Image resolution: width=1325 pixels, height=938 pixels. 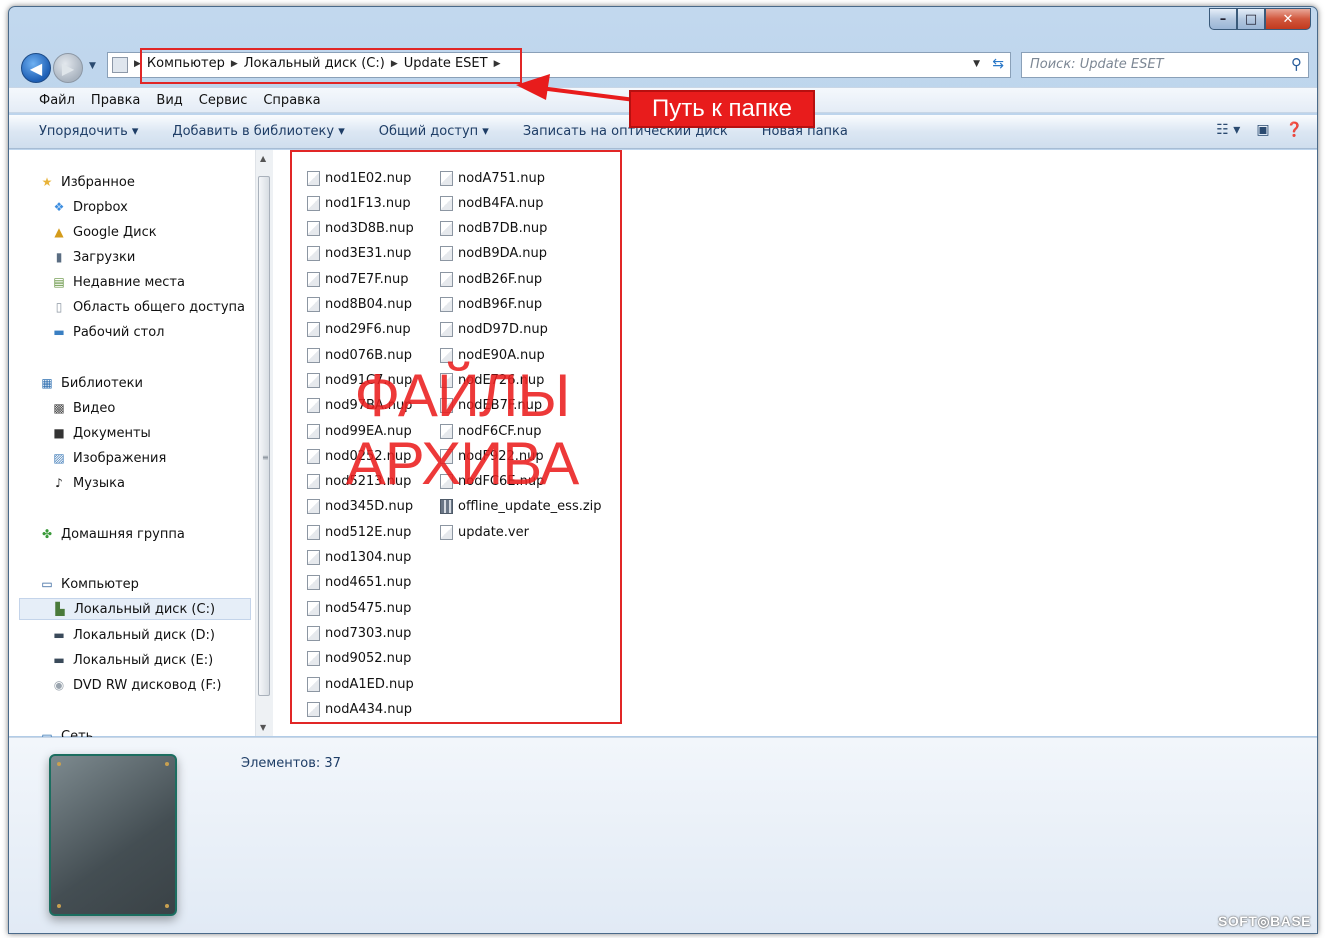 I want to click on path-highlight-box, so click(x=331, y=66).